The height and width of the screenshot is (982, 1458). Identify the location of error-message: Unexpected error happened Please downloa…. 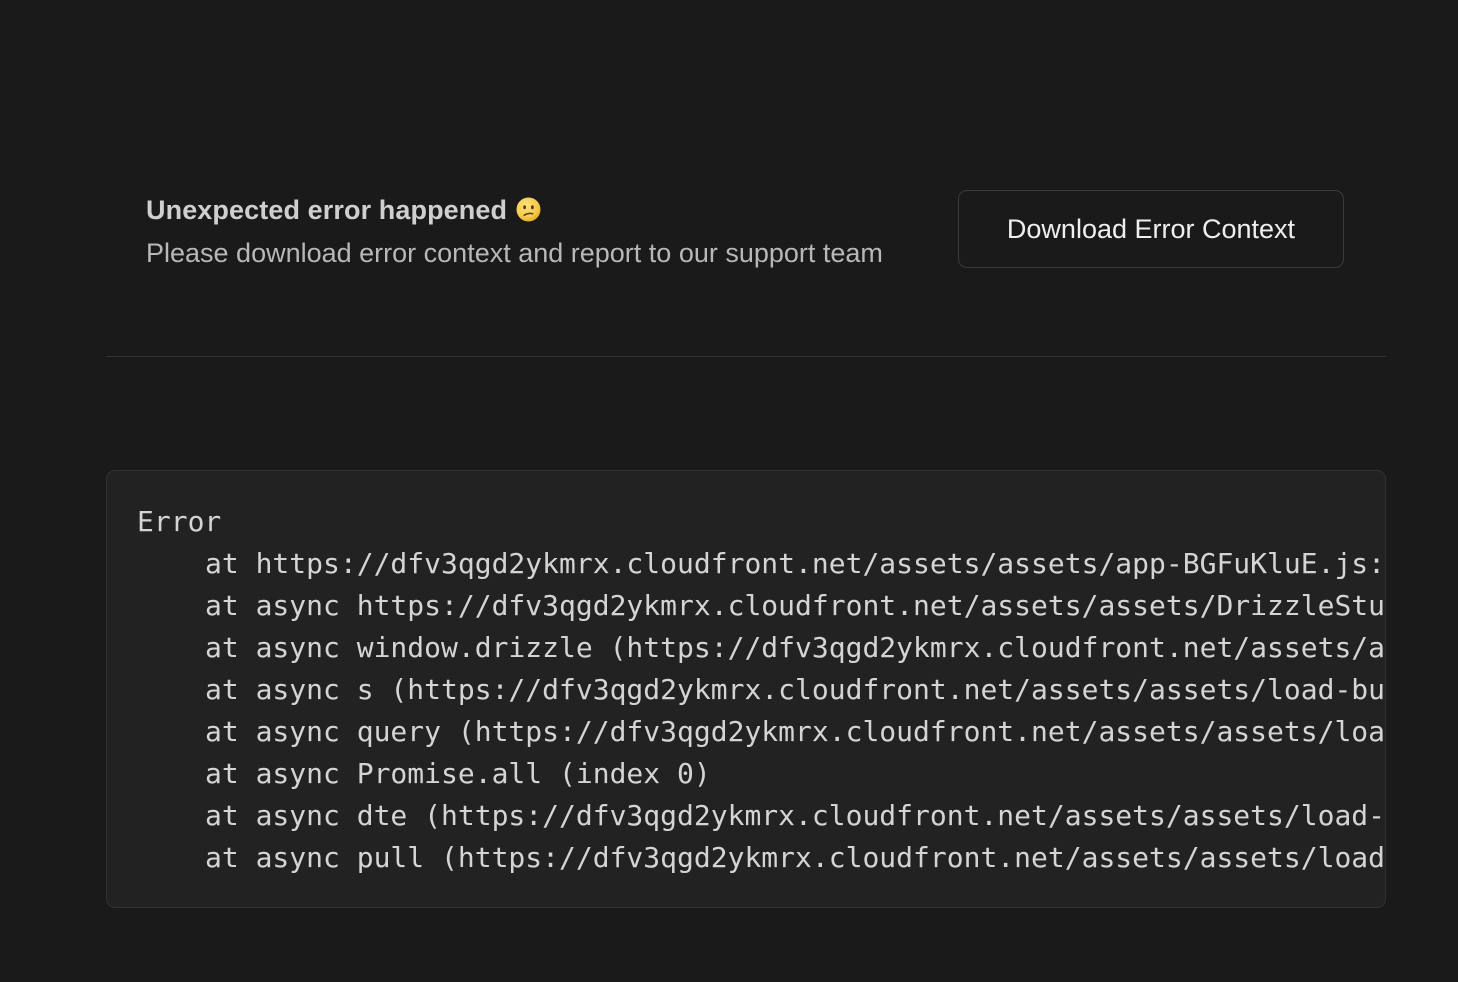
(536, 232).